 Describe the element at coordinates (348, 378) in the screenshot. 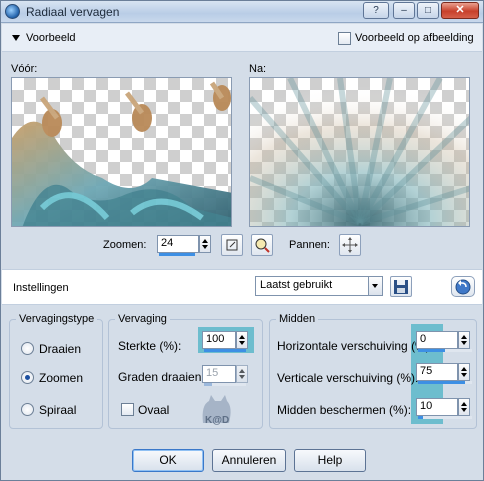

I see `v-offset-label: Verticale verschuiving (%):` at that location.